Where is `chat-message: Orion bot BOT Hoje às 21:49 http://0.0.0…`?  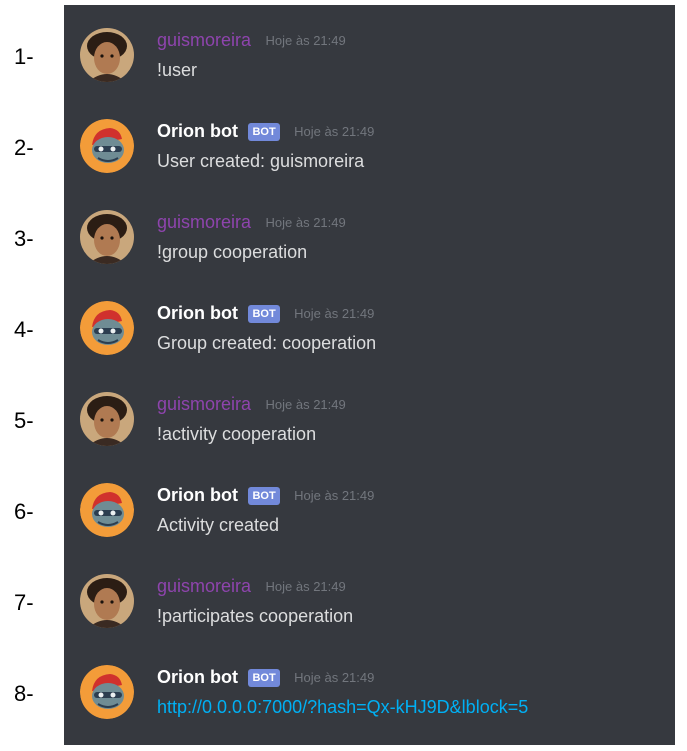 chat-message: Orion bot BOT Hoje às 21:49 http://0.0.0… is located at coordinates (369, 705).